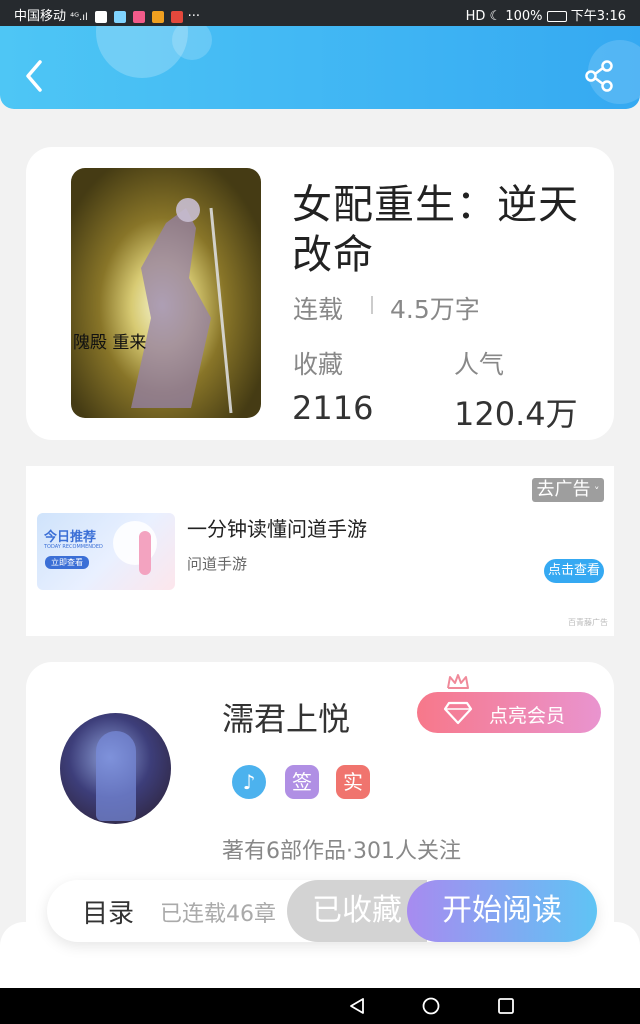 Image resolution: width=640 pixels, height=1024 pixels. Describe the element at coordinates (357, 911) in the screenshot. I see `collected-button: 已收藏` at that location.